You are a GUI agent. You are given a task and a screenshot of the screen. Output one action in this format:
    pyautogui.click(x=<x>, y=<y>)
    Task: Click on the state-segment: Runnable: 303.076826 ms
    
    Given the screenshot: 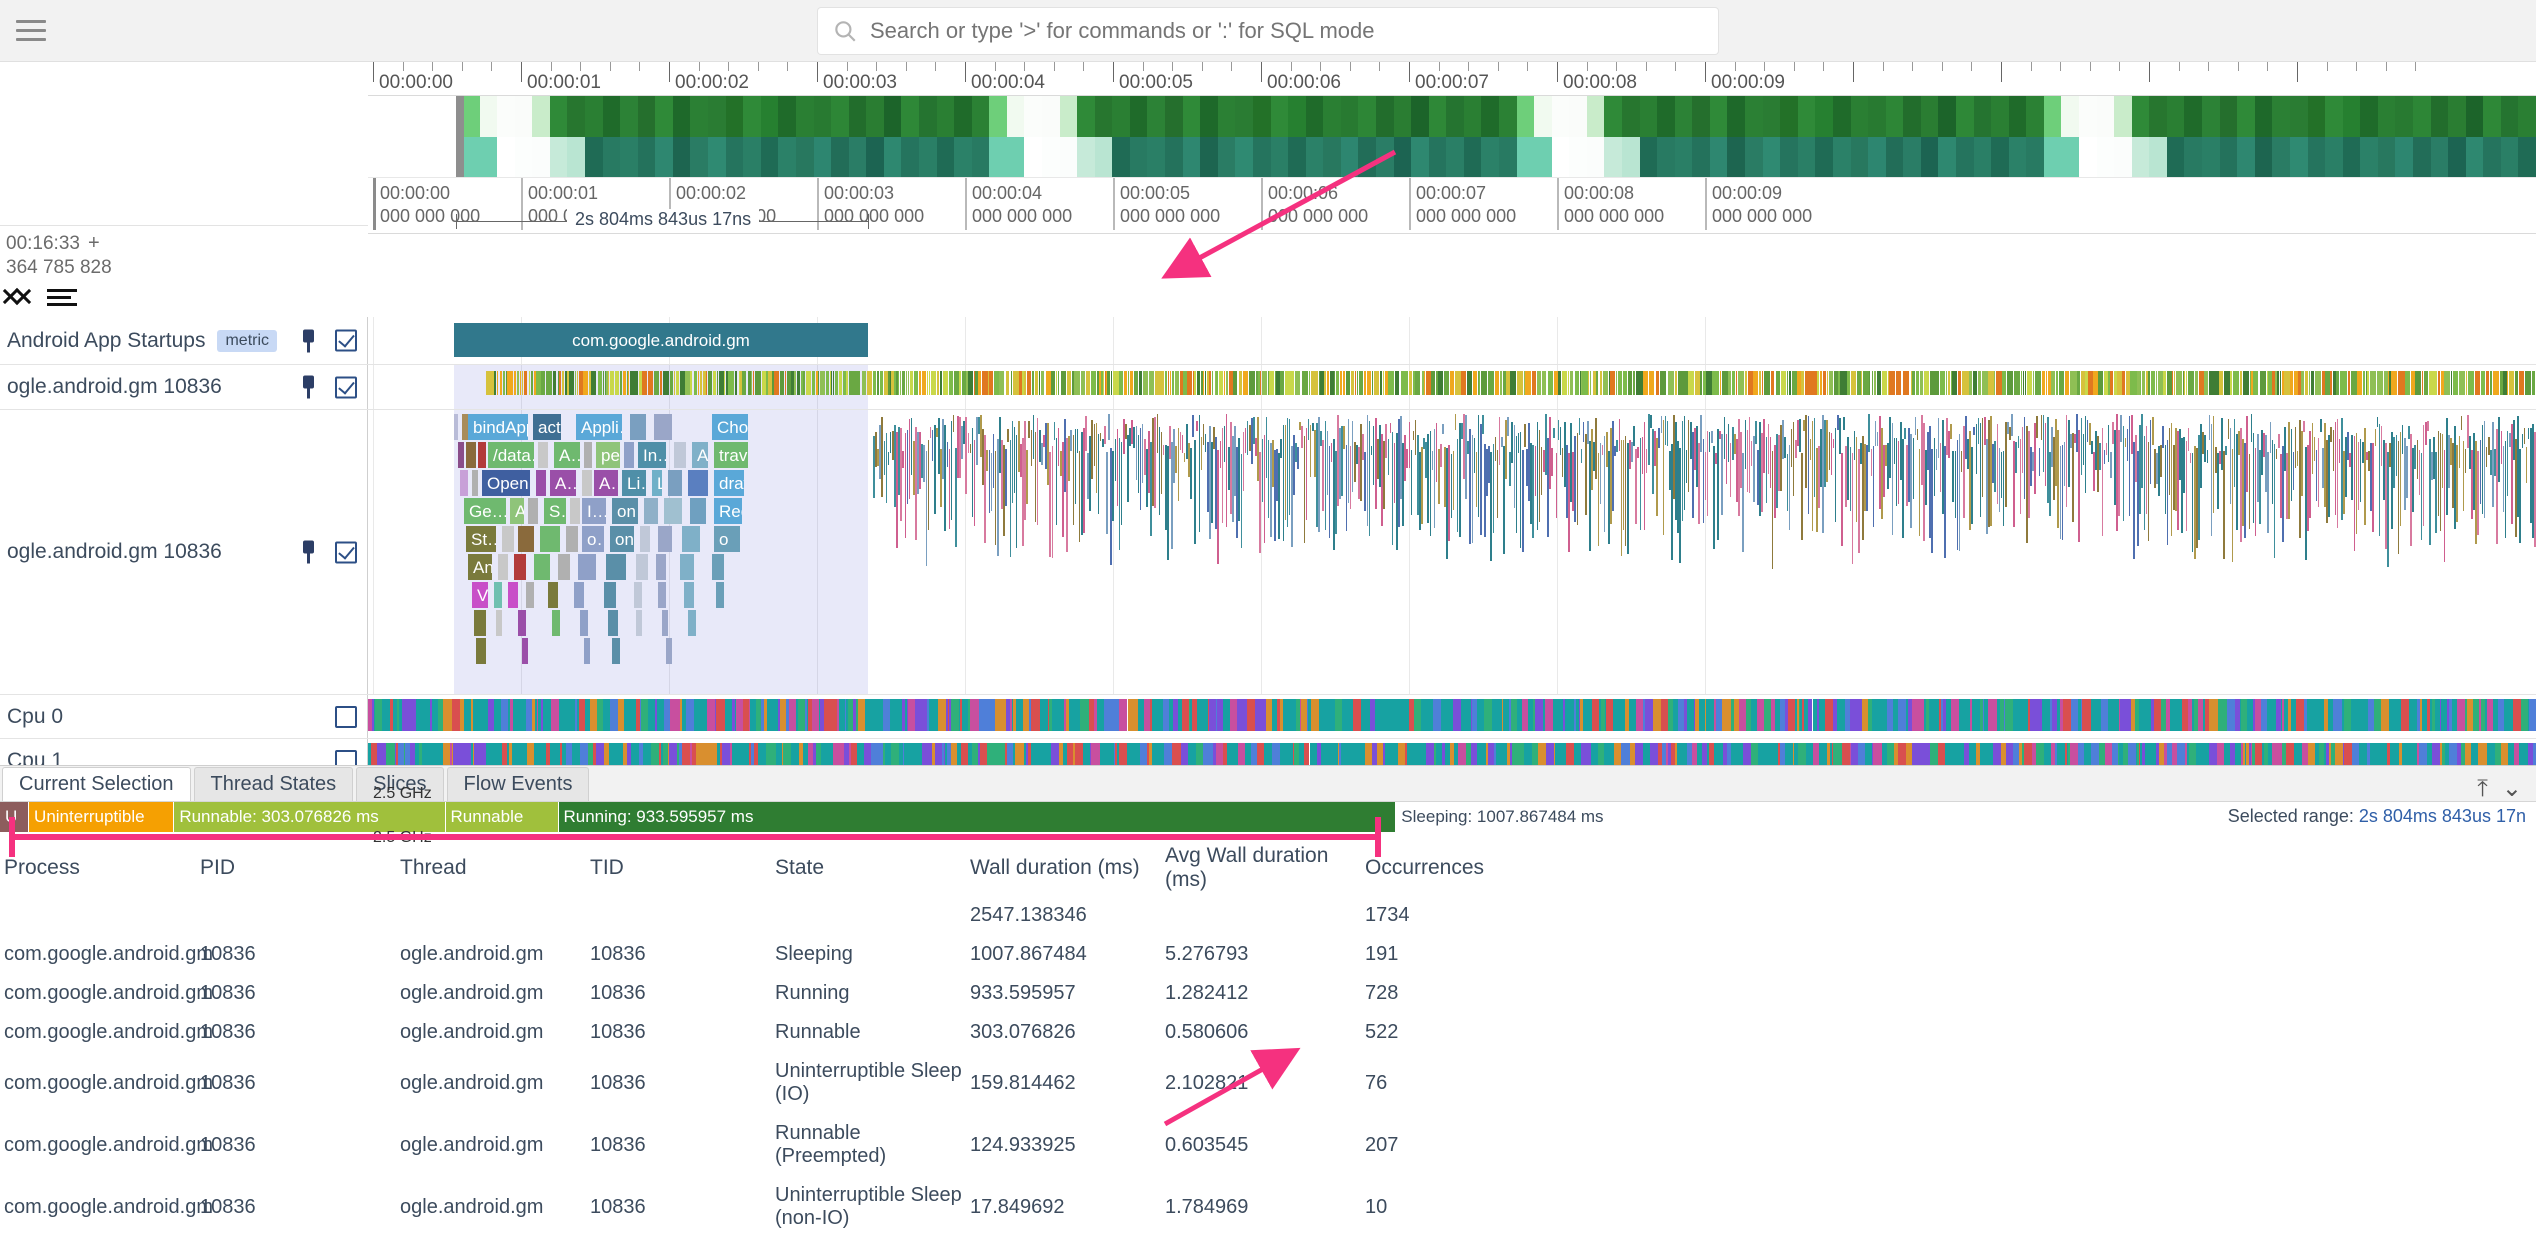 What is the action you would take?
    pyautogui.click(x=310, y=817)
    